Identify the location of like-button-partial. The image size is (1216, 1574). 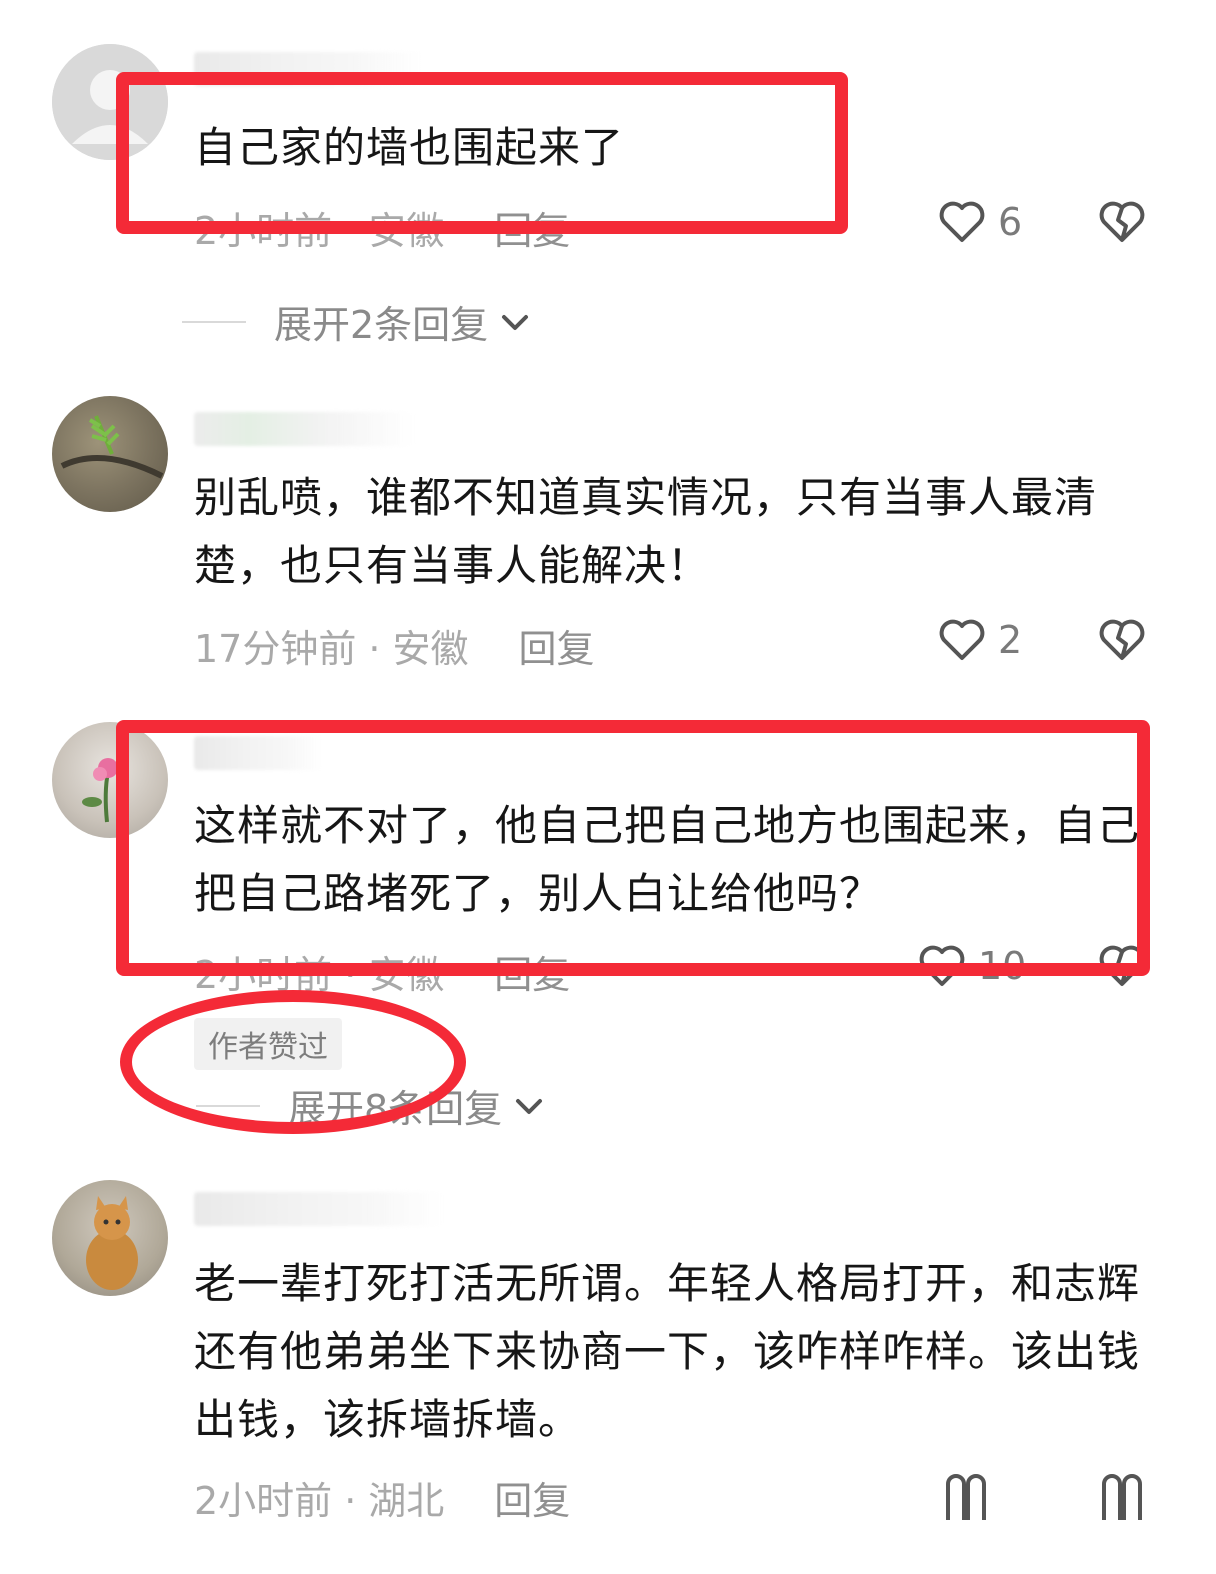
(966, 1496).